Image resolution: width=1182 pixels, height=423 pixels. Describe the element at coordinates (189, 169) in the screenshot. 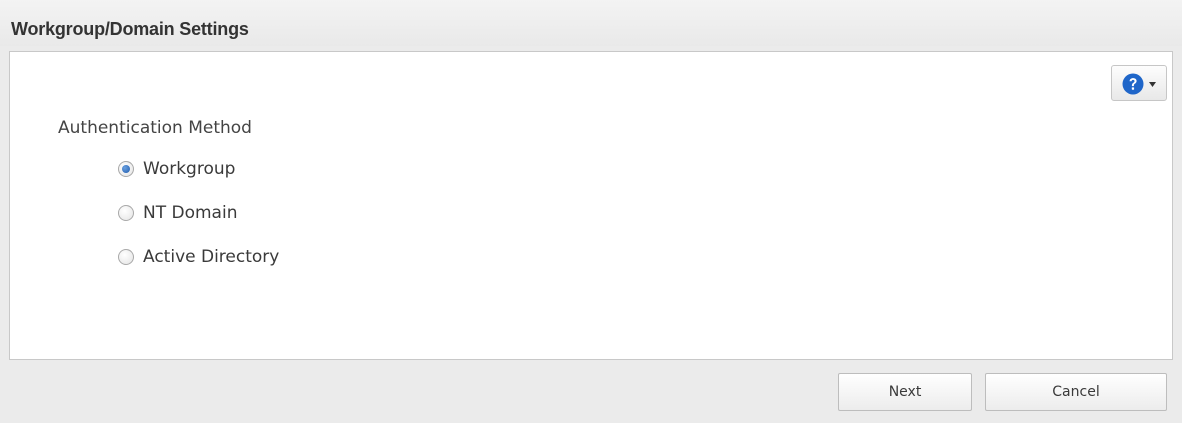

I see `radio-label-workgroup: Workgroup` at that location.